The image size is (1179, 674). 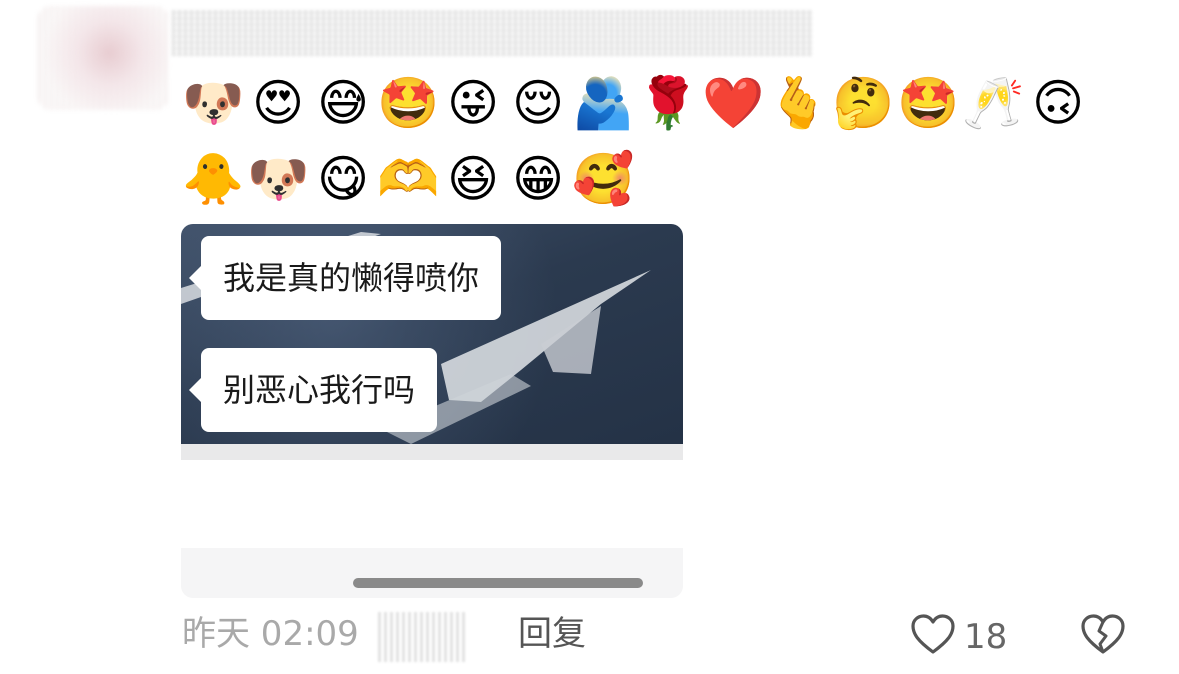 I want to click on rose-mouth-icon: 😋, so click(x=343, y=179).